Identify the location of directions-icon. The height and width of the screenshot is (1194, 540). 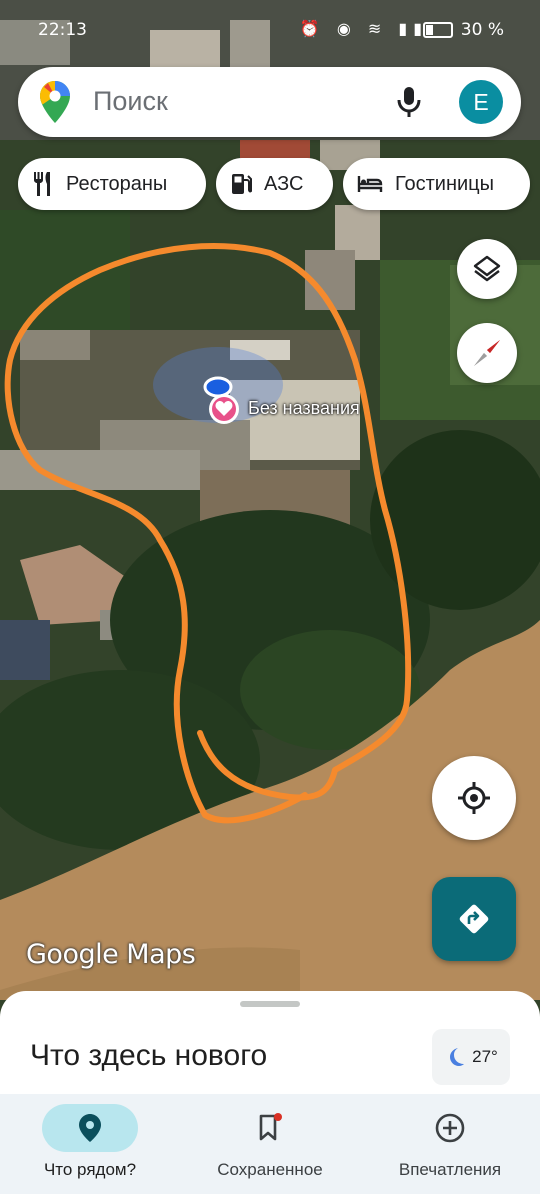
(474, 919).